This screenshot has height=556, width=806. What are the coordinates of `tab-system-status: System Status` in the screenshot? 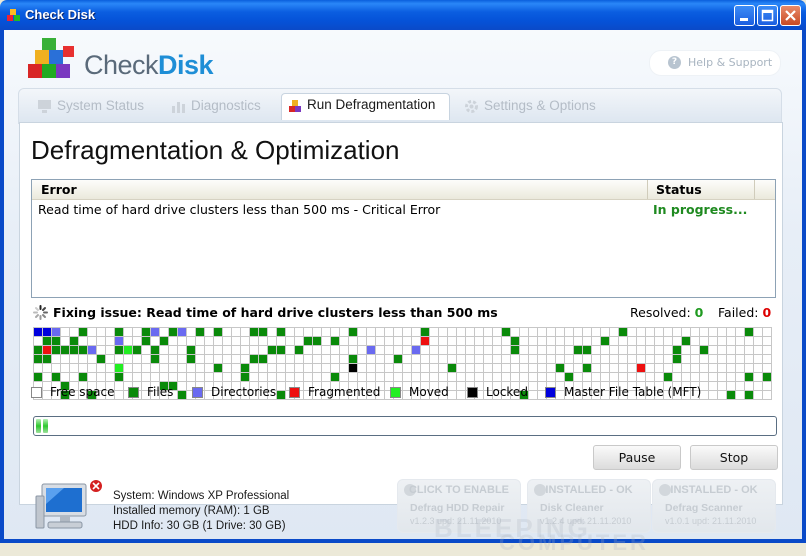 It's located at (102, 107).